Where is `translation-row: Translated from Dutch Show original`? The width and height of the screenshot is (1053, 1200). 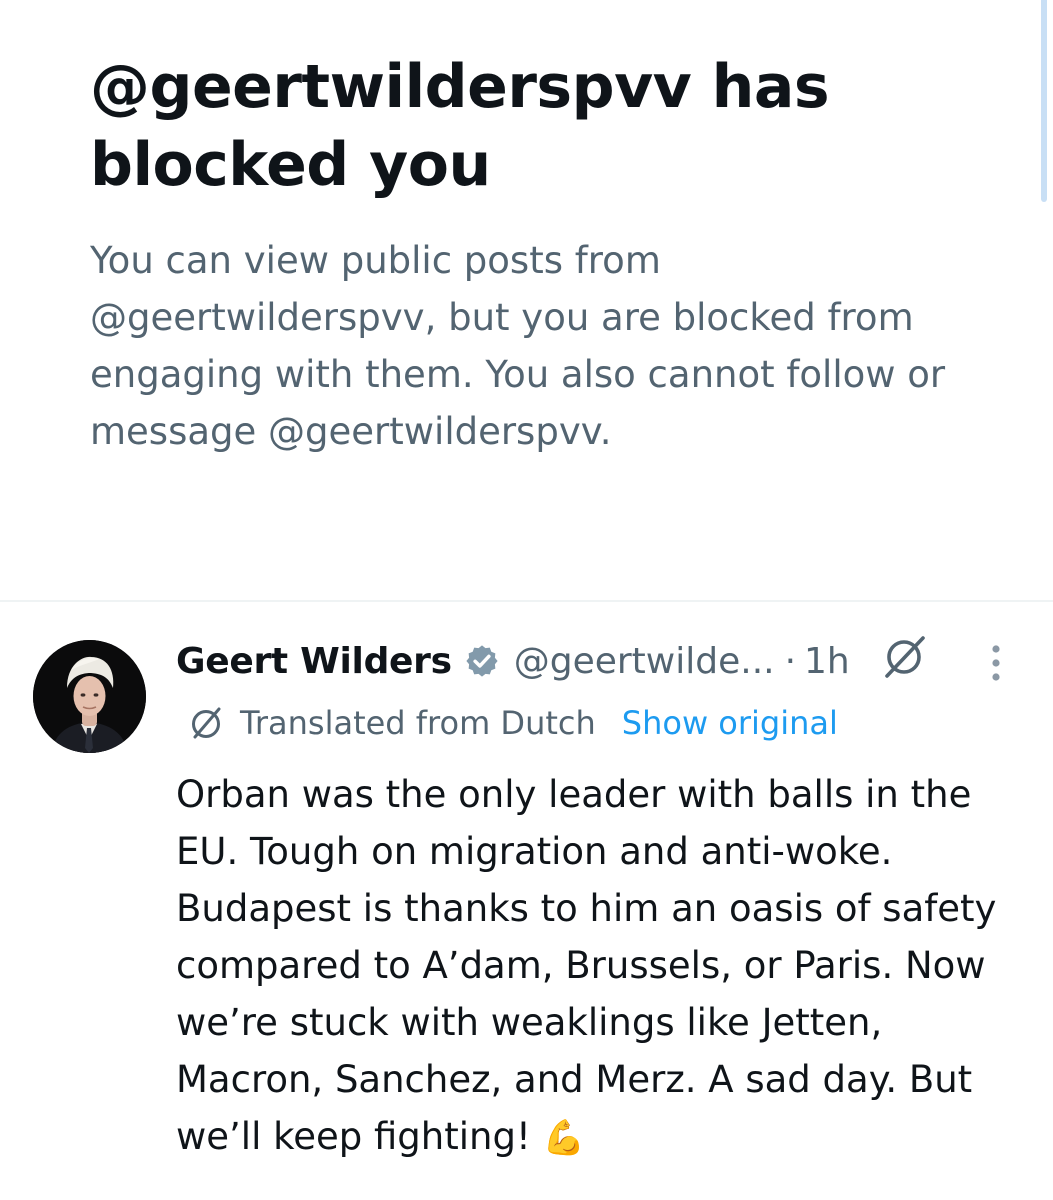
translation-row: Translated from Dutch Show original is located at coordinates (512, 723).